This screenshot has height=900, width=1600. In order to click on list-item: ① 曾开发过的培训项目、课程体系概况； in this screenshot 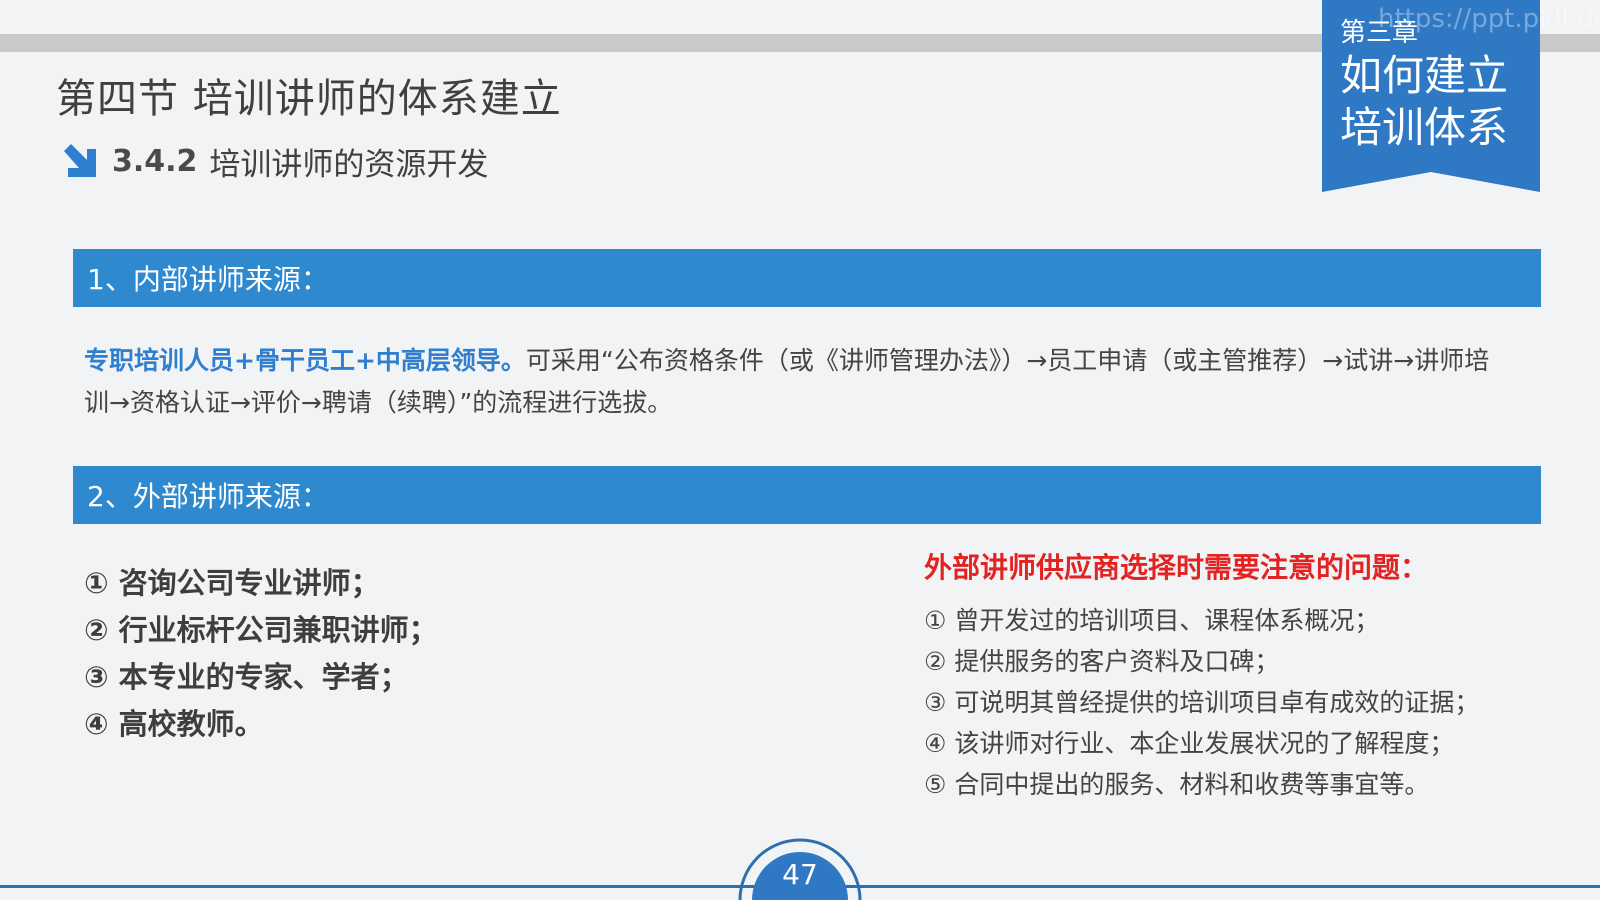, I will do `click(1152, 620)`.